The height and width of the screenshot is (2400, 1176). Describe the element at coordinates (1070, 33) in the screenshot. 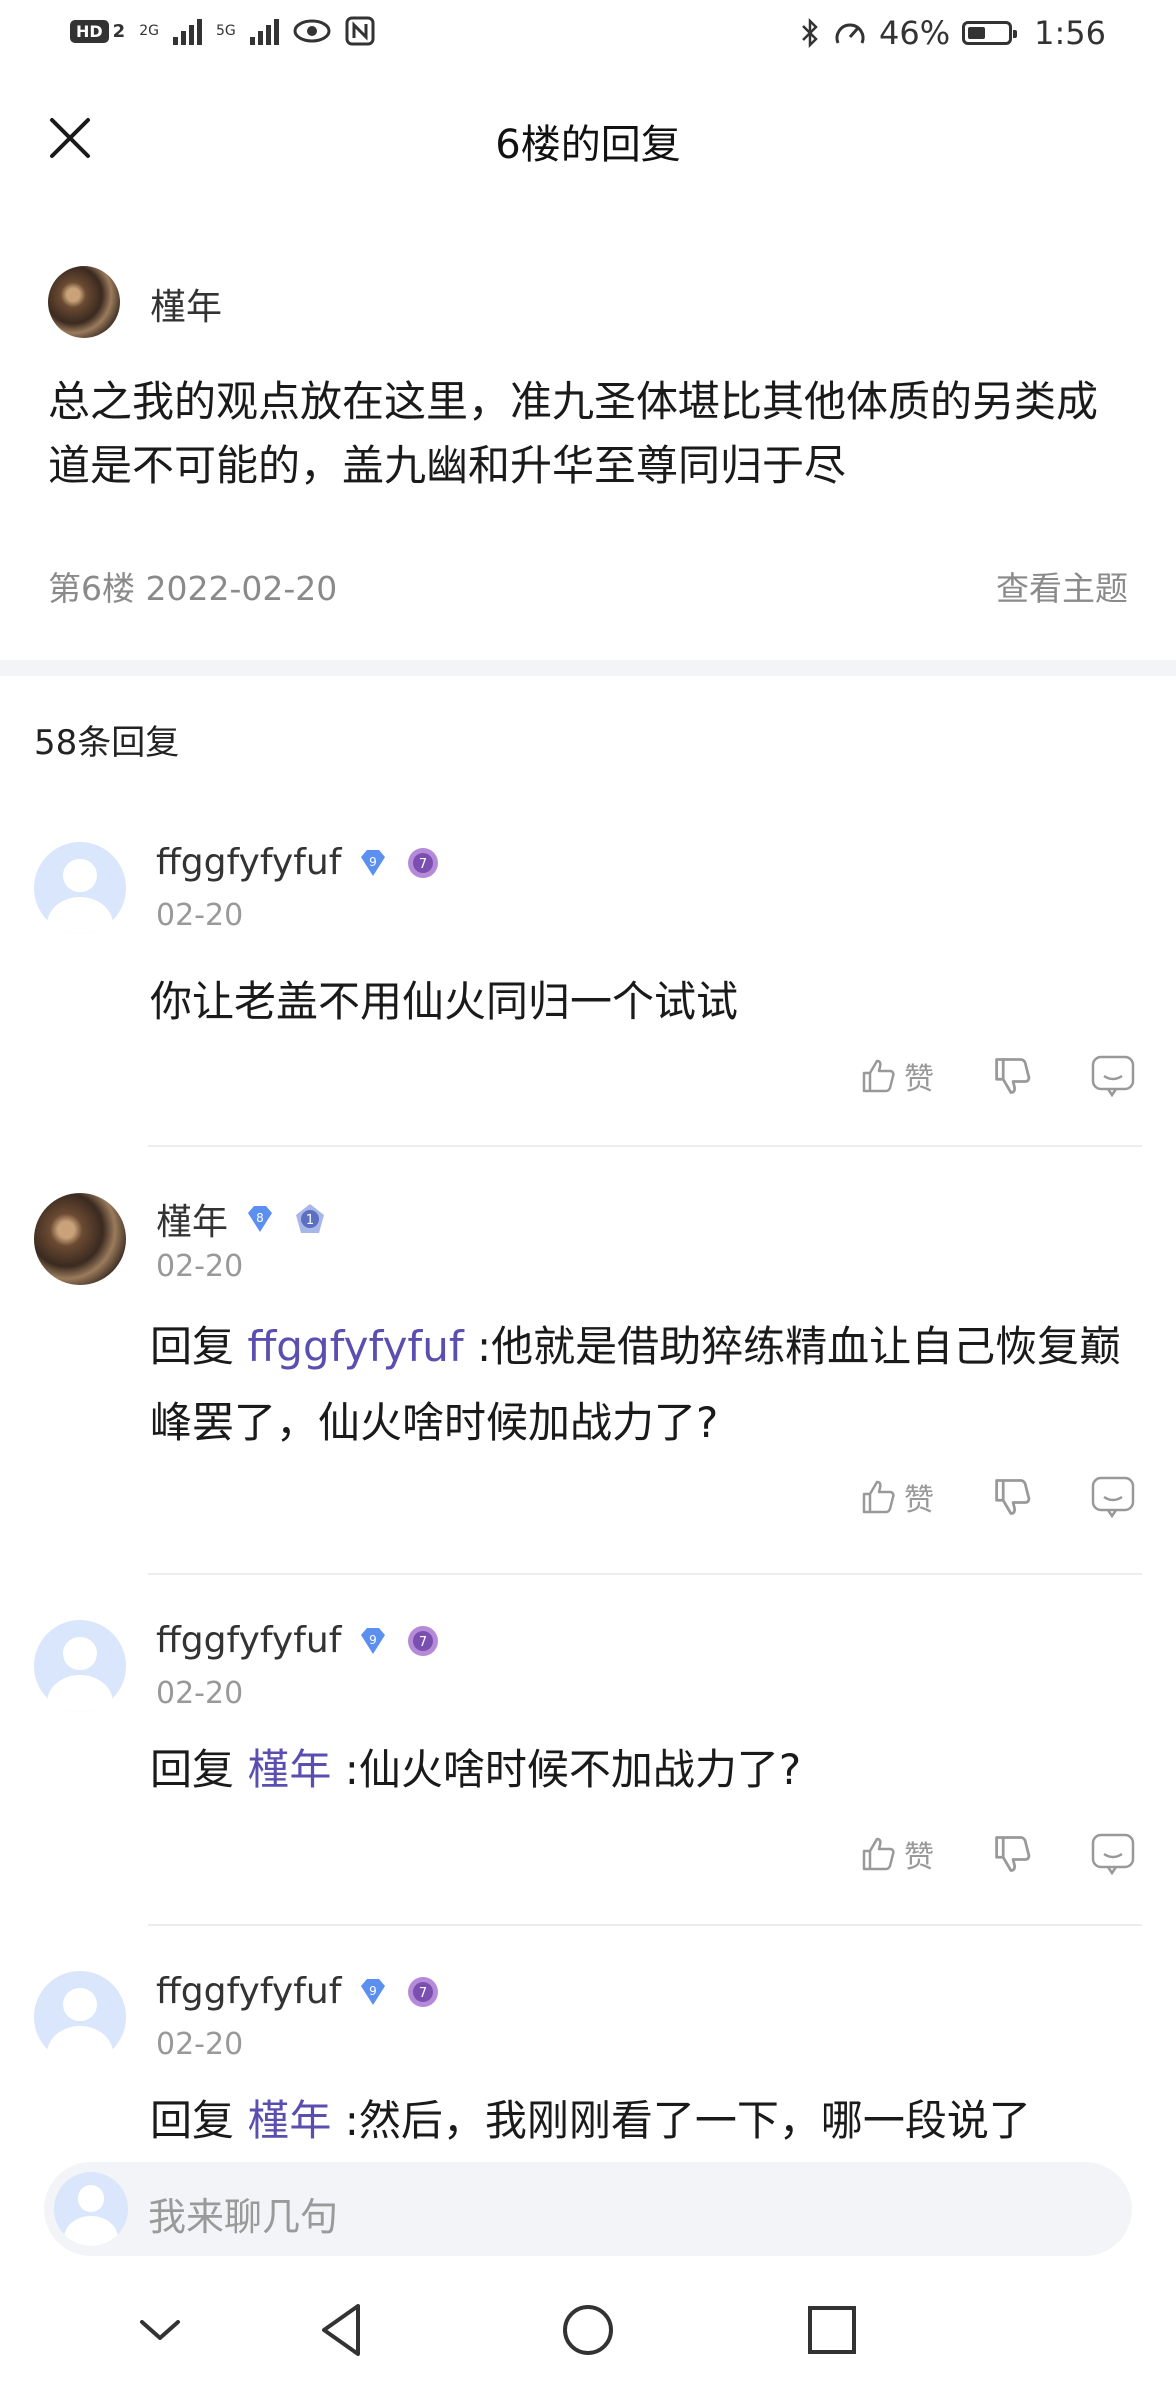

I see `clock: 1:56` at that location.